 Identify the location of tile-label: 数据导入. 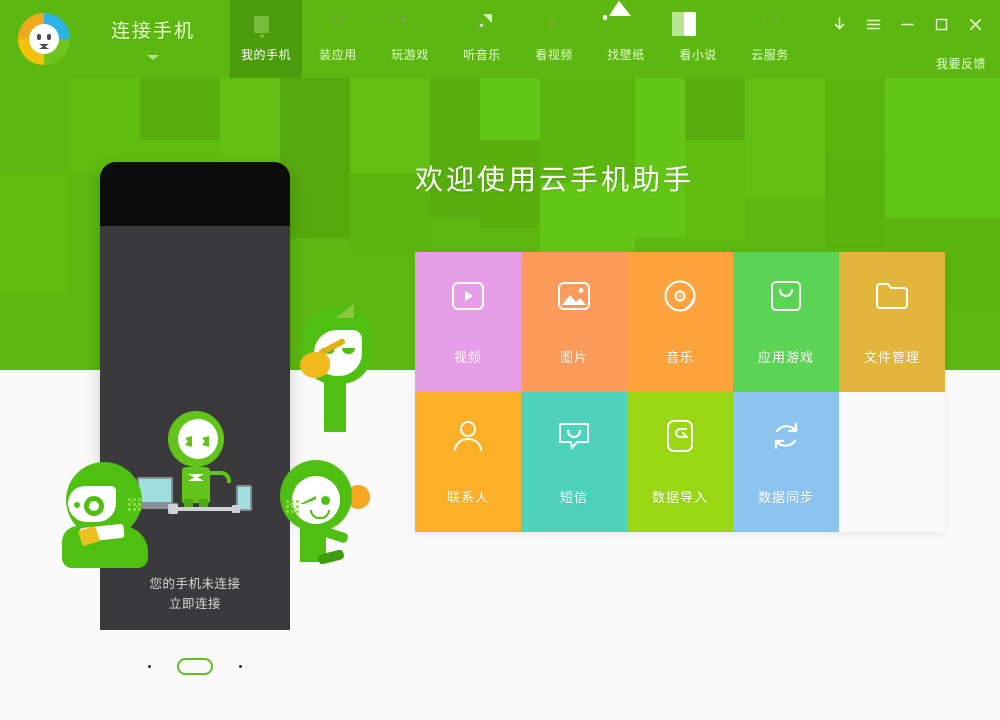
(679, 497).